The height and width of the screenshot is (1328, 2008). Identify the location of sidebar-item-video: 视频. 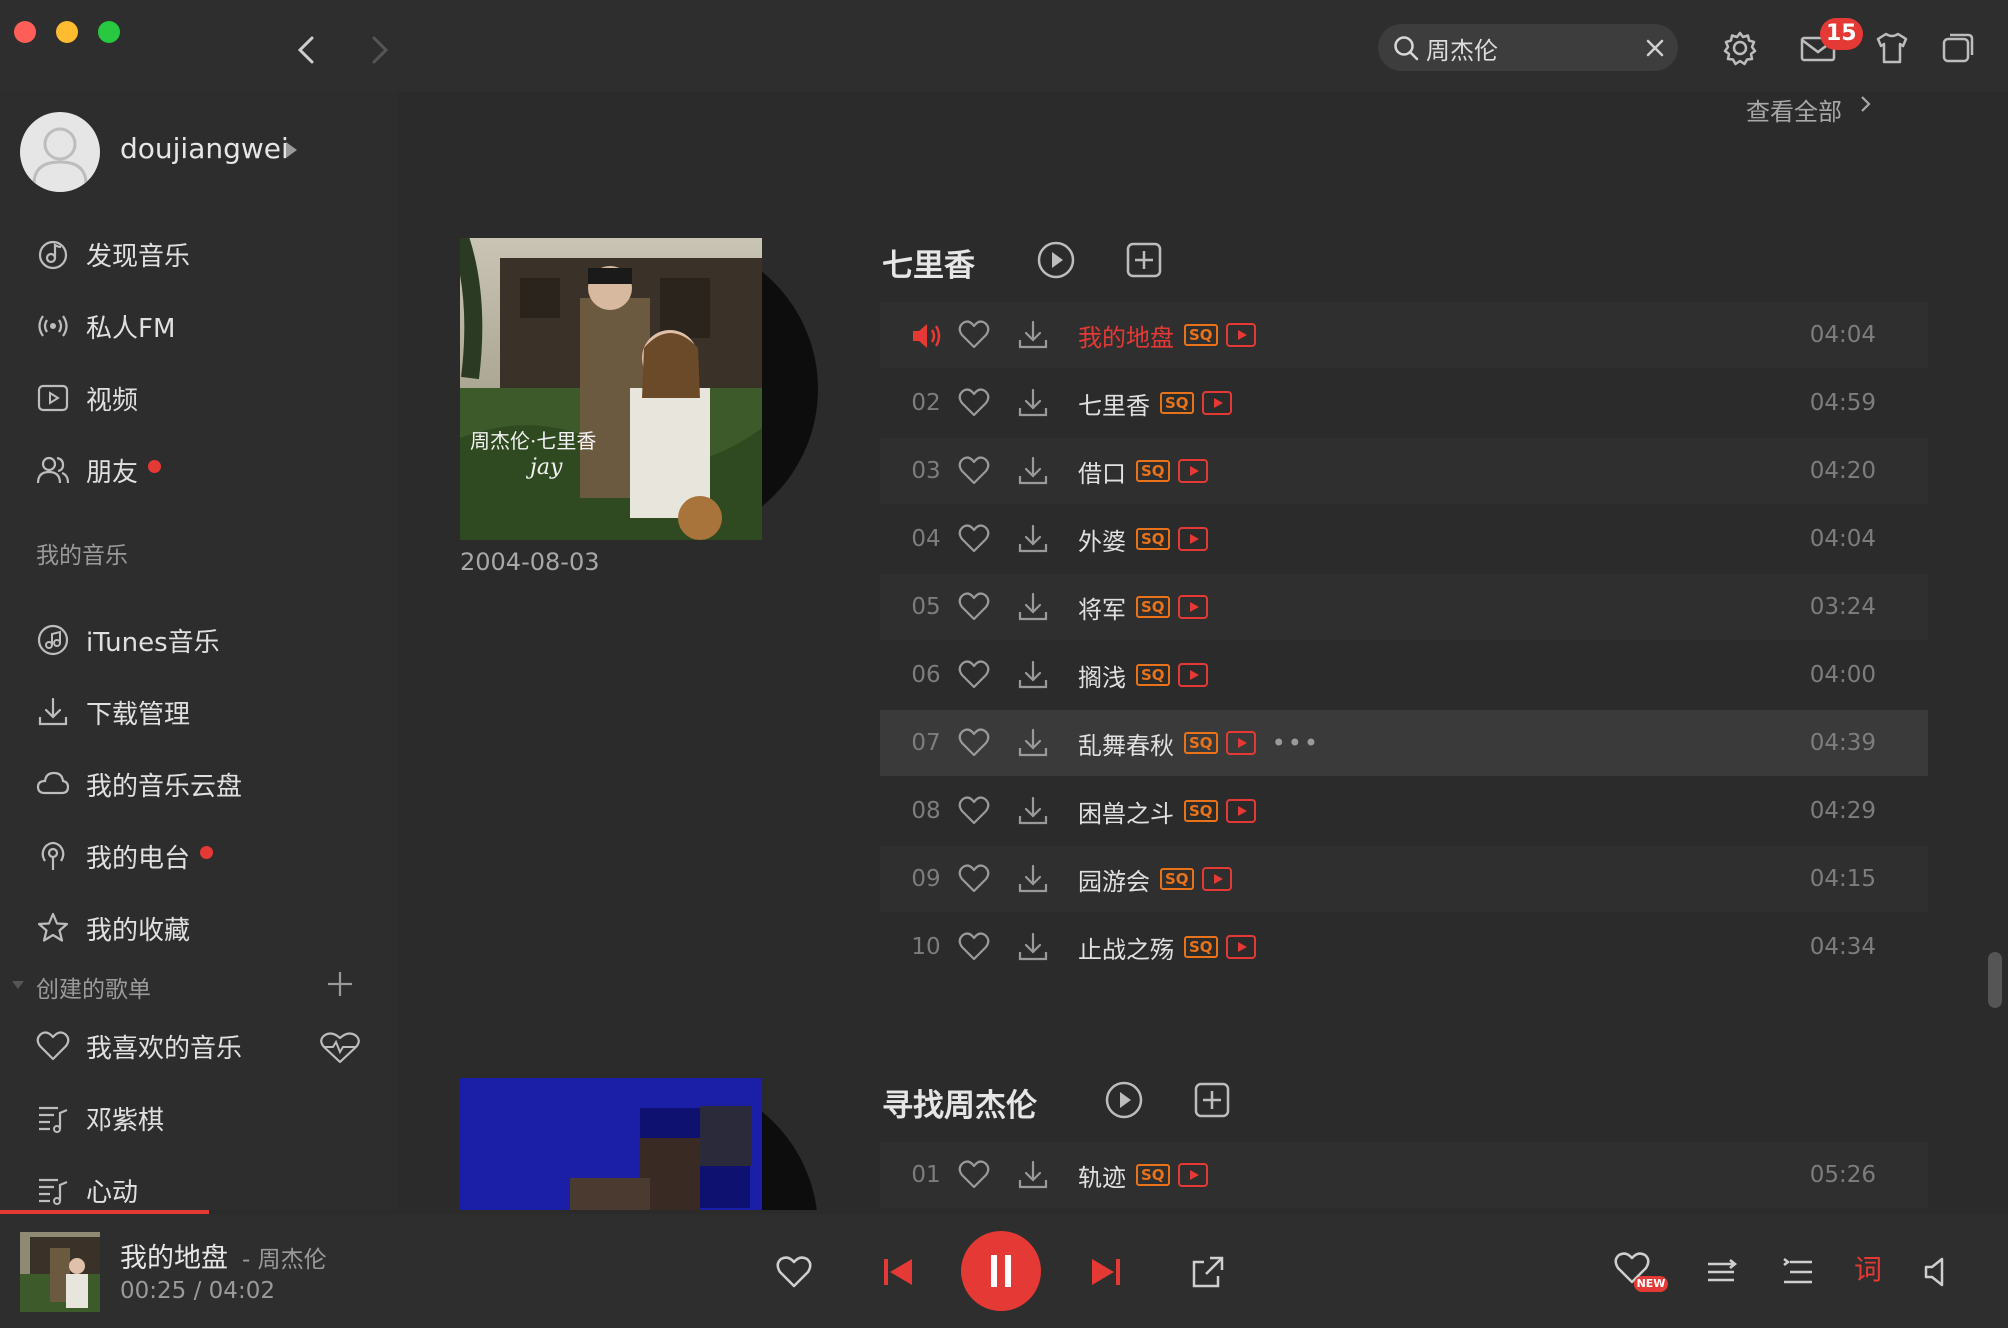
(206, 398).